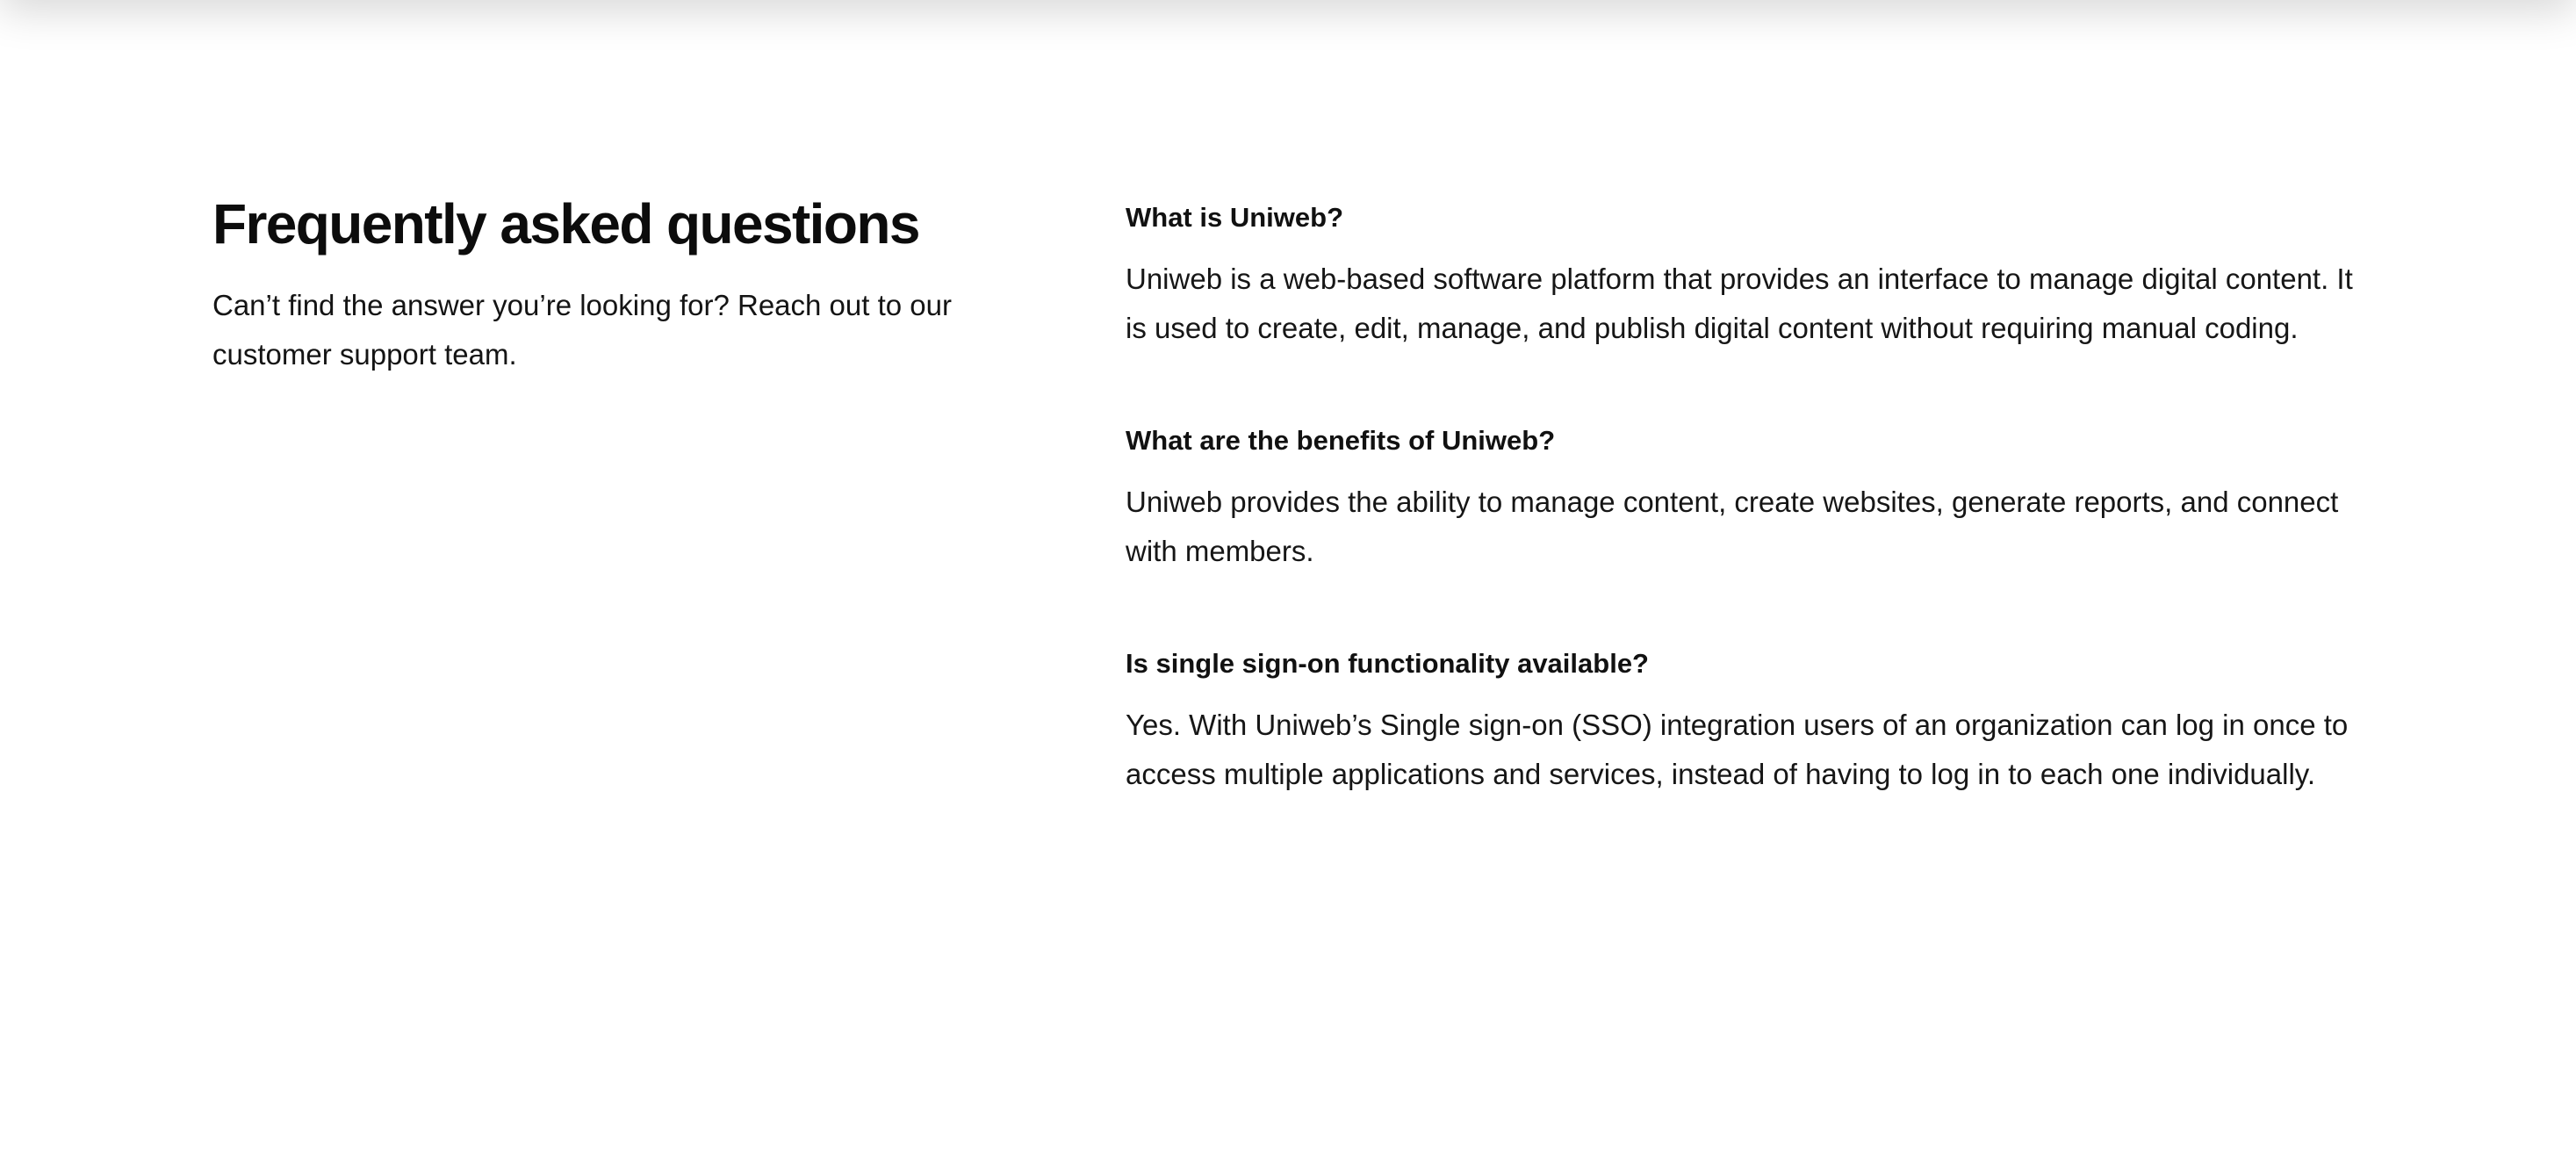 The height and width of the screenshot is (1159, 2576). What do you see at coordinates (1341, 440) in the screenshot?
I see `faq-question: What are the benefits of Uniweb?` at bounding box center [1341, 440].